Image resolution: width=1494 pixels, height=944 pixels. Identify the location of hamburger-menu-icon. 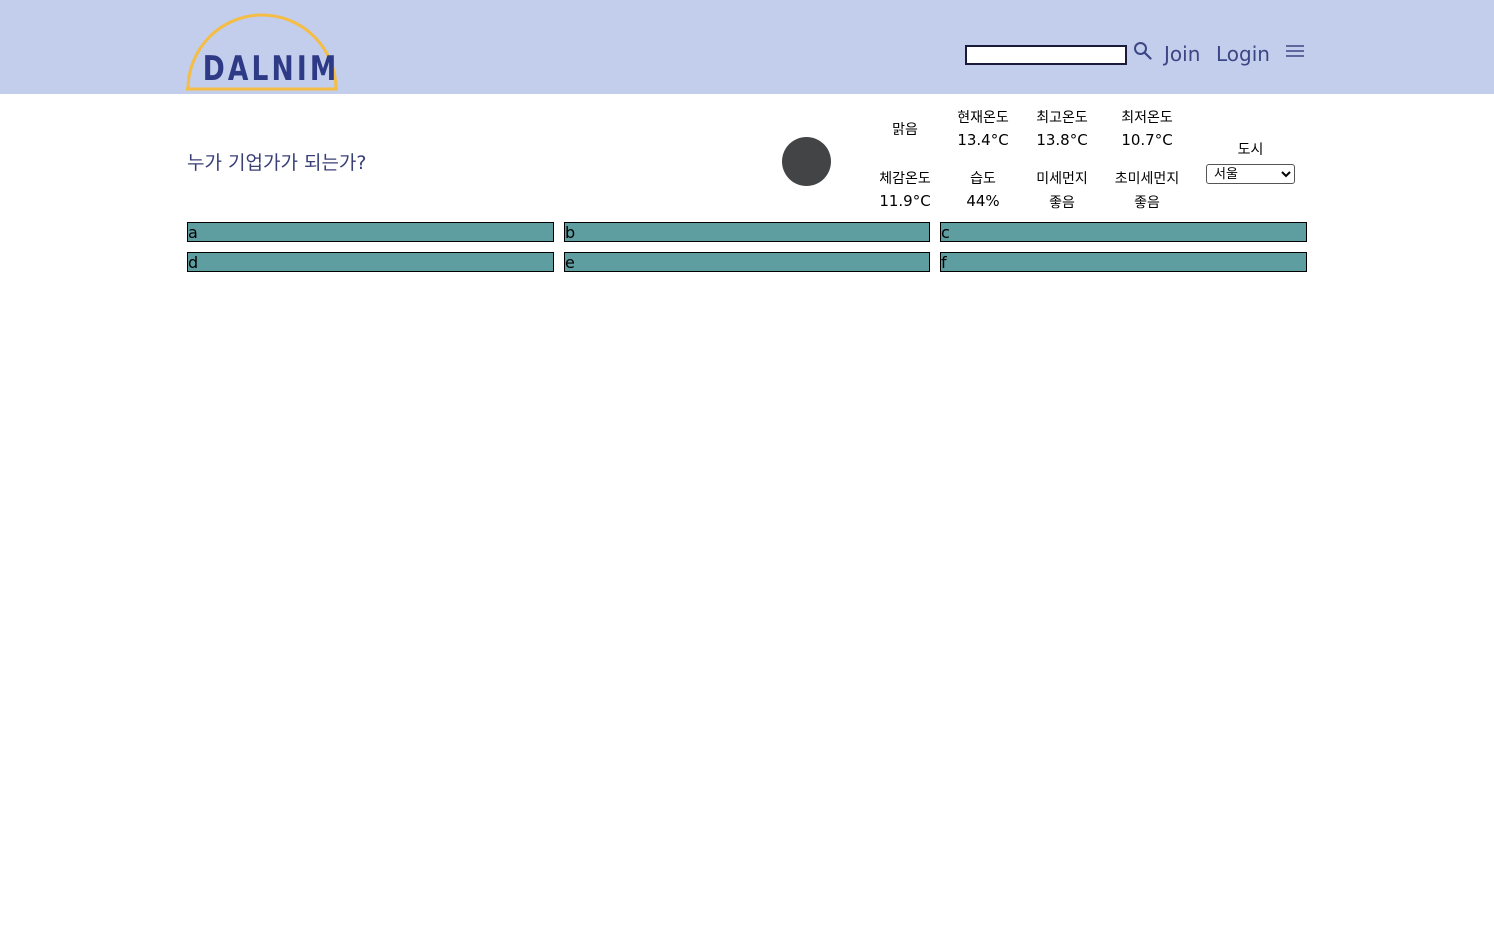
(1295, 51).